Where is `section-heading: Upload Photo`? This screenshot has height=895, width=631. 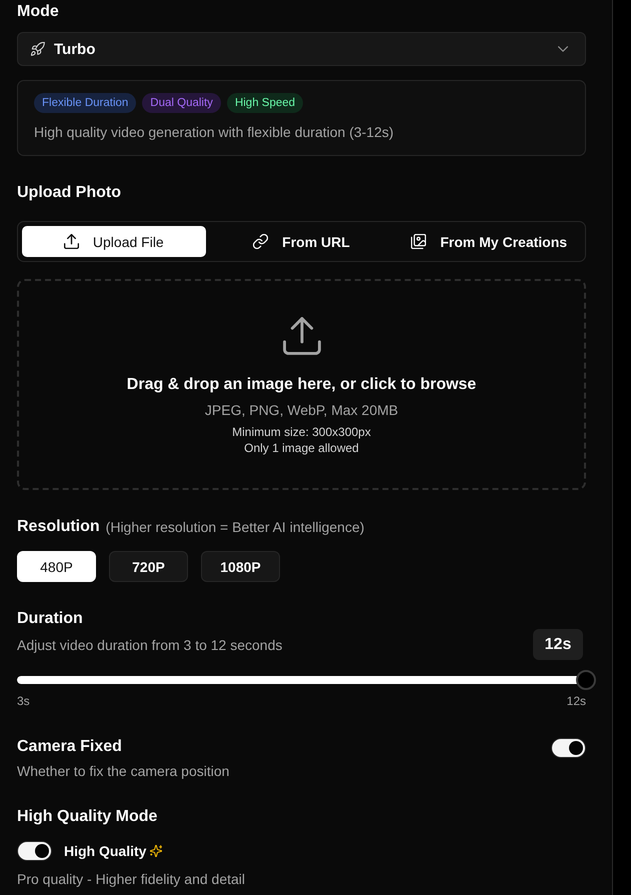
section-heading: Upload Photo is located at coordinates (69, 193).